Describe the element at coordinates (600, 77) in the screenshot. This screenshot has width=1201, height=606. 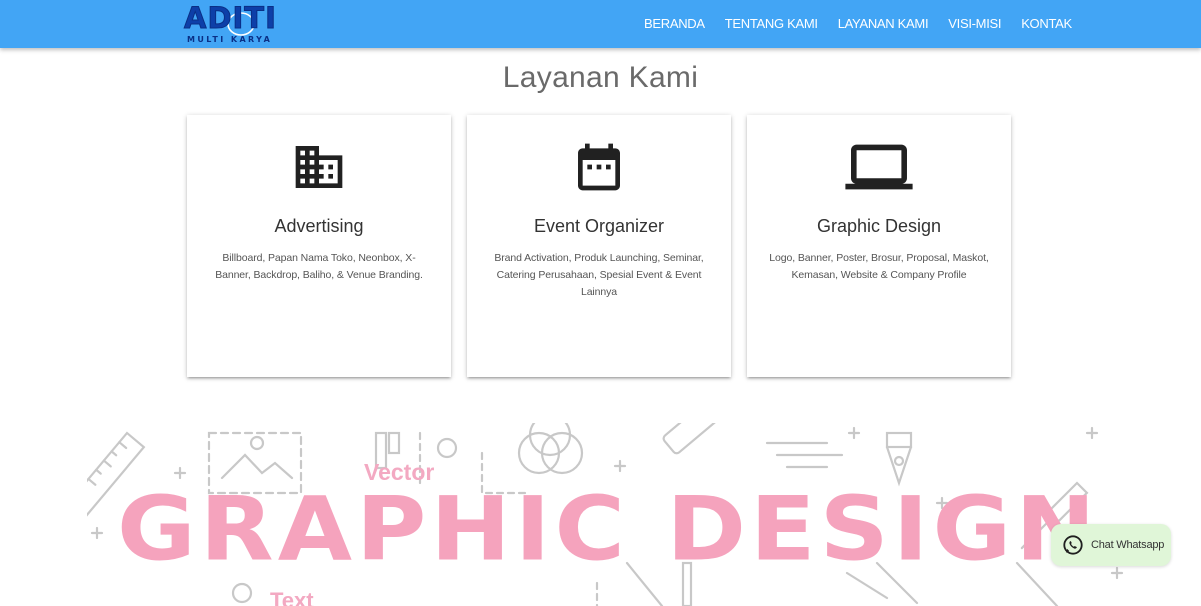
I see `section-title: Layanan Kami` at that location.